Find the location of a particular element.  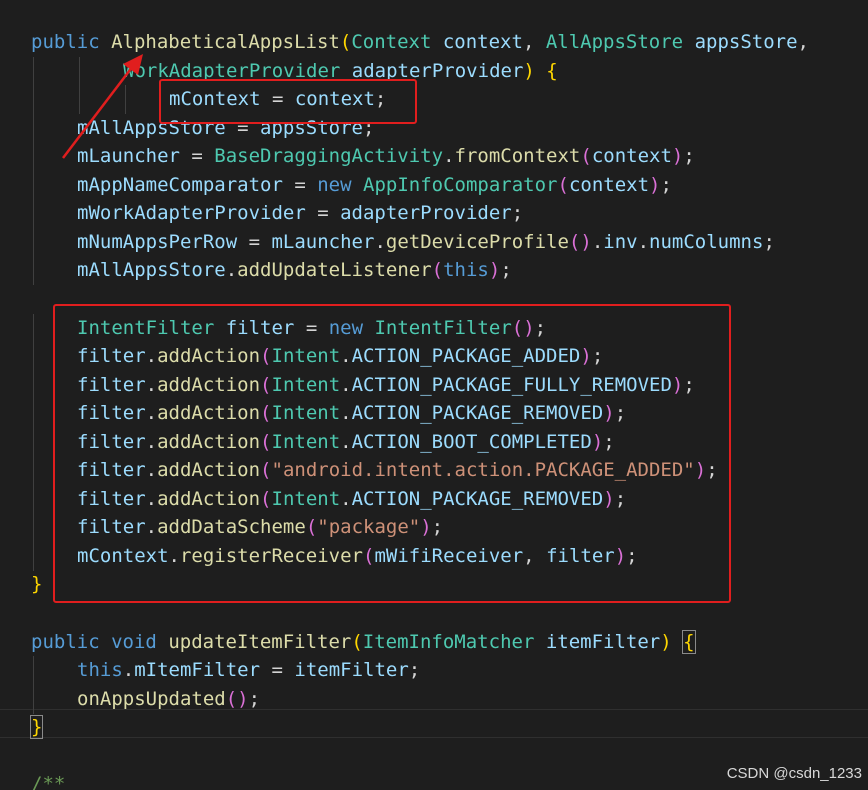

code-token: getDeviceProfile is located at coordinates (477, 241).